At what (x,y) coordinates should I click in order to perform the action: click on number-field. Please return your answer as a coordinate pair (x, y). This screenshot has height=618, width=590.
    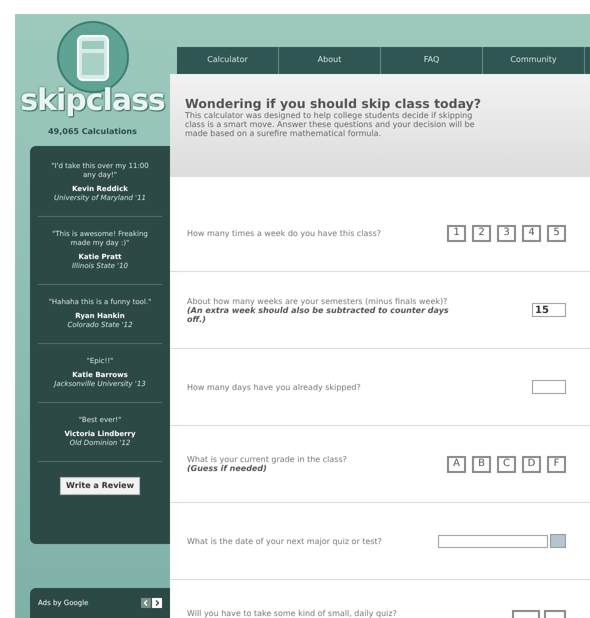
    Looking at the image, I should click on (549, 387).